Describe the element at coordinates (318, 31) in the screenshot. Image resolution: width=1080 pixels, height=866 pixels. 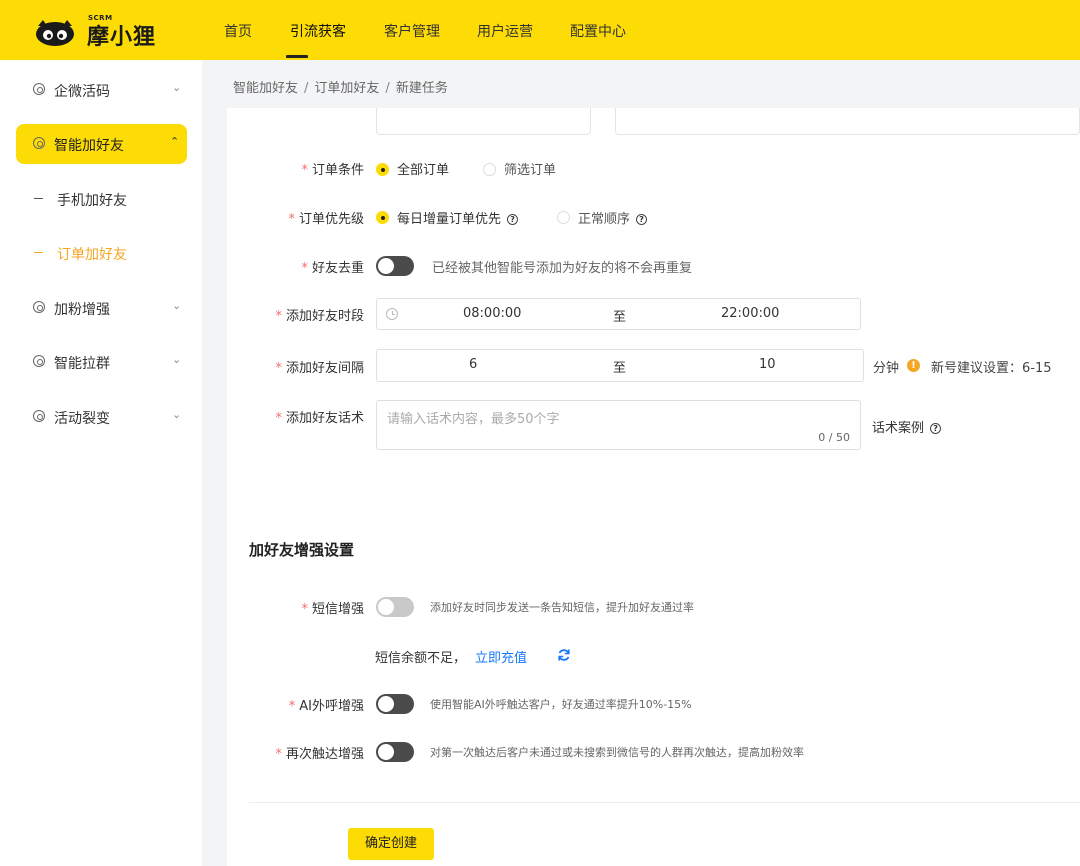
I see `nav-item-traffic: 引流获客` at that location.